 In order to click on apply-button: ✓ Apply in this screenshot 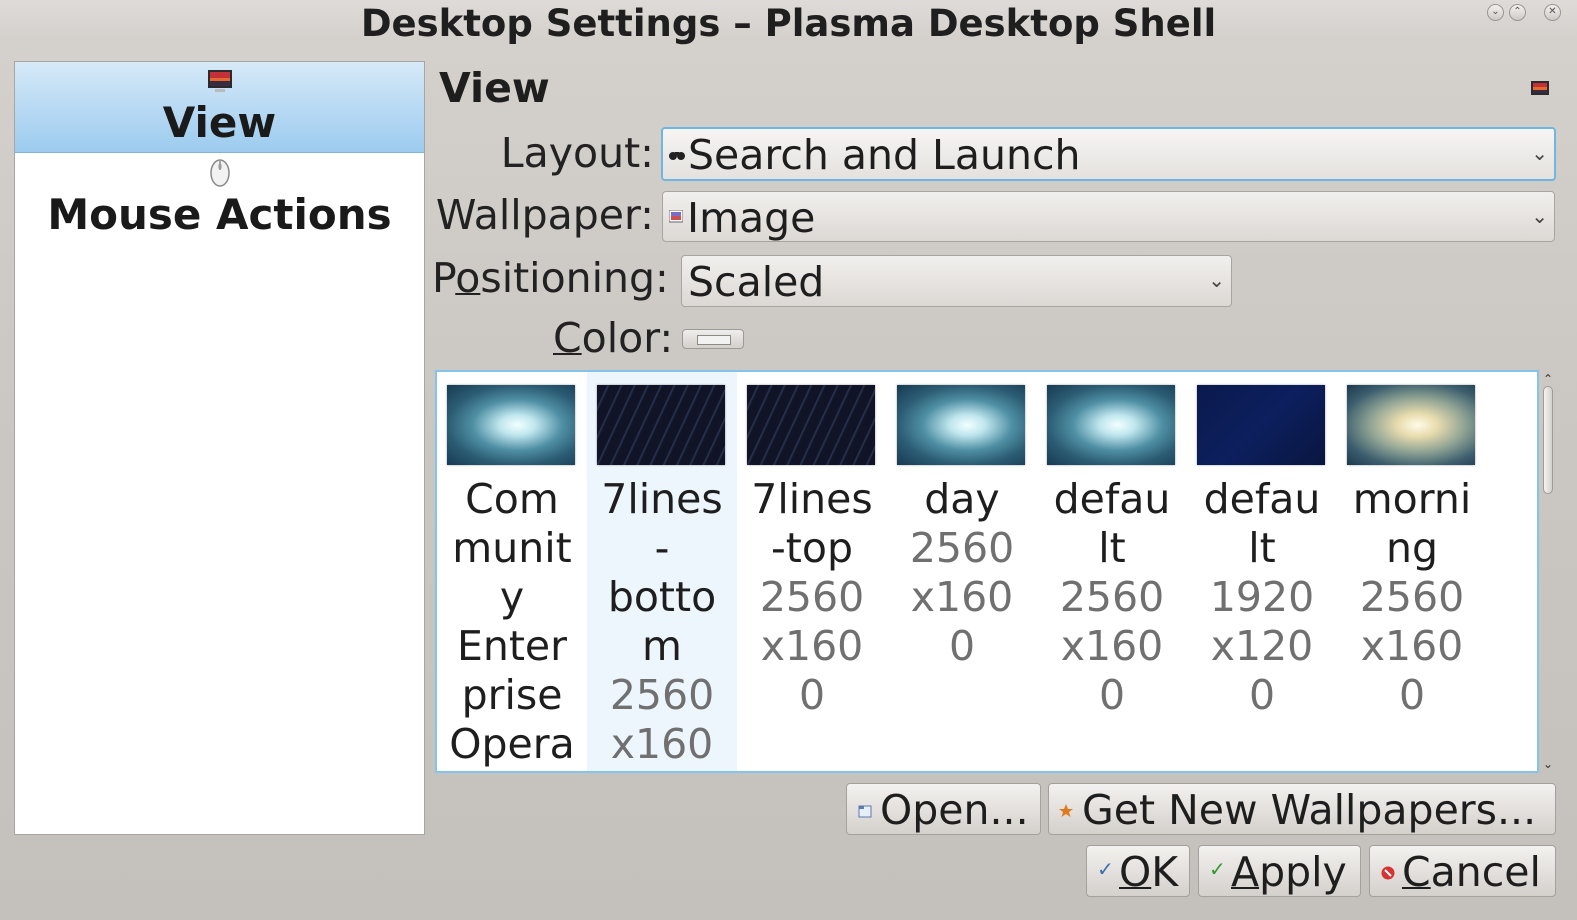, I will do `click(1279, 871)`.